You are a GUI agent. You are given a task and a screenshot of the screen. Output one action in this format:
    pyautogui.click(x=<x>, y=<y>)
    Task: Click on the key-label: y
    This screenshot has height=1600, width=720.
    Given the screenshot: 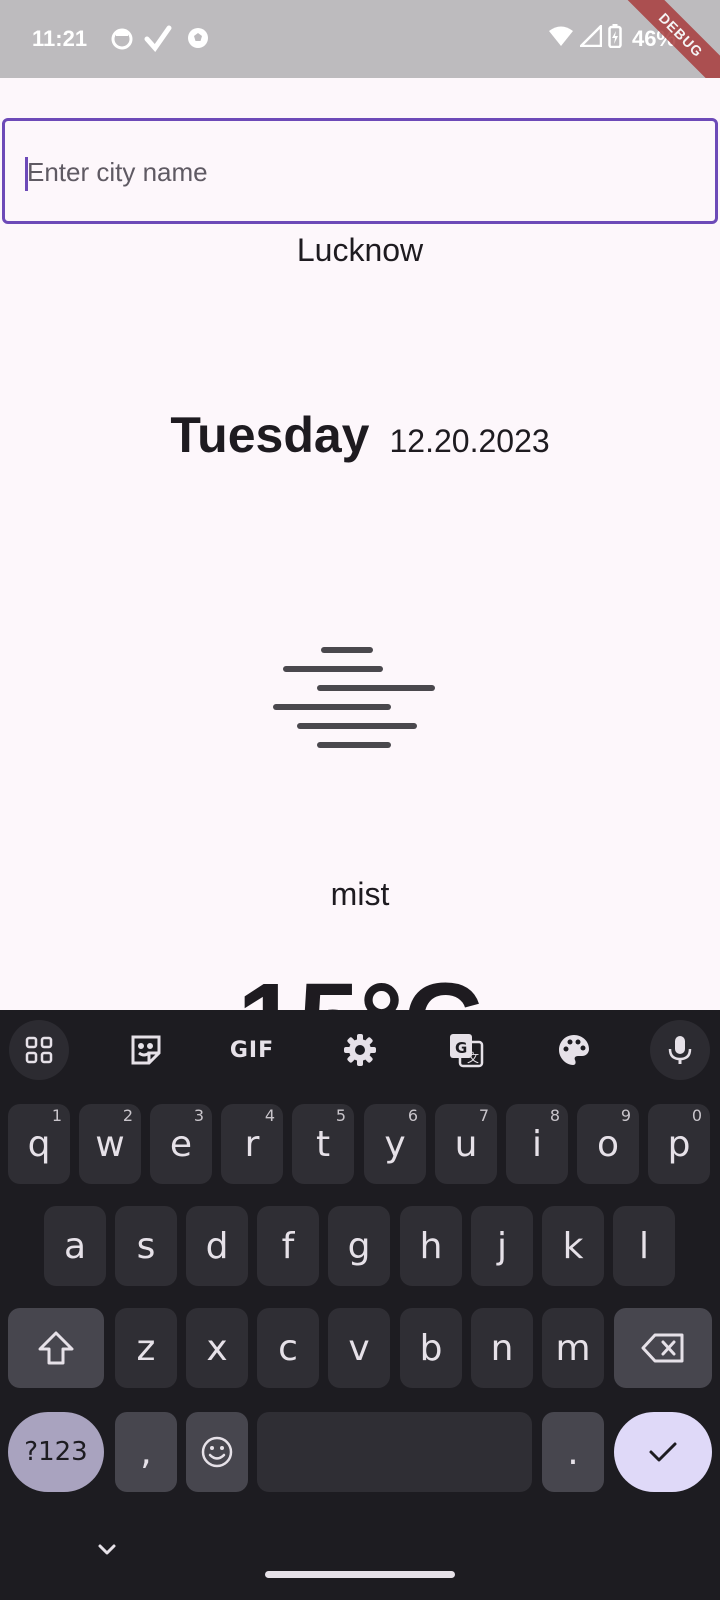 What is the action you would take?
    pyautogui.click(x=395, y=1144)
    